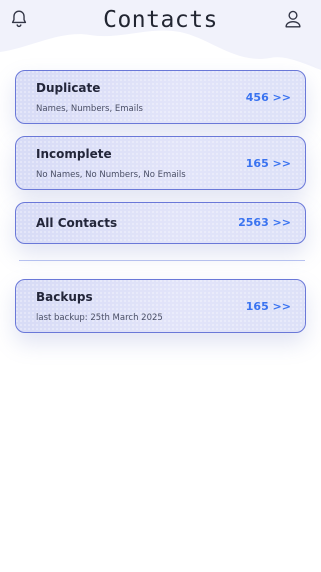 This screenshot has width=321, height=572. I want to click on card-count: 456 >>, so click(268, 97).